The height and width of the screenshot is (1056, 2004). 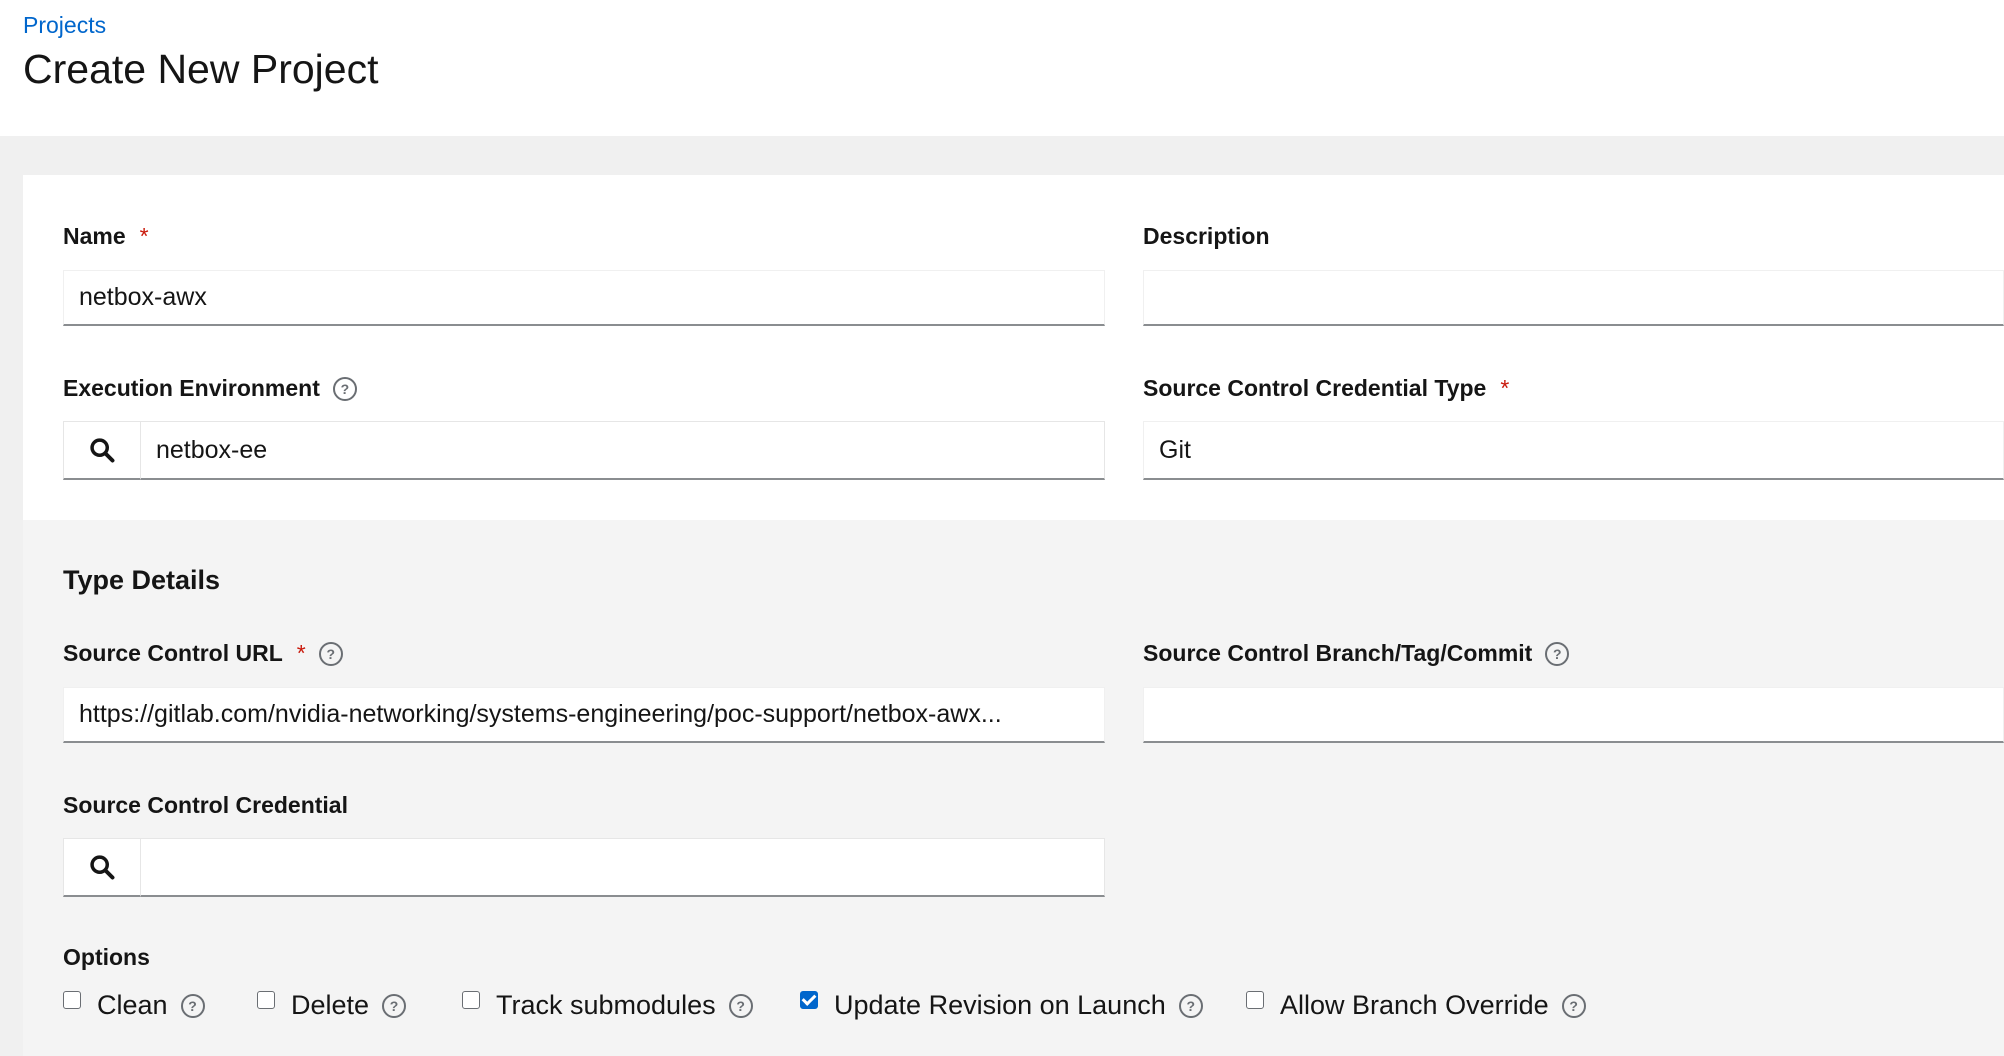 I want to click on name-label-text: Name, so click(x=94, y=236).